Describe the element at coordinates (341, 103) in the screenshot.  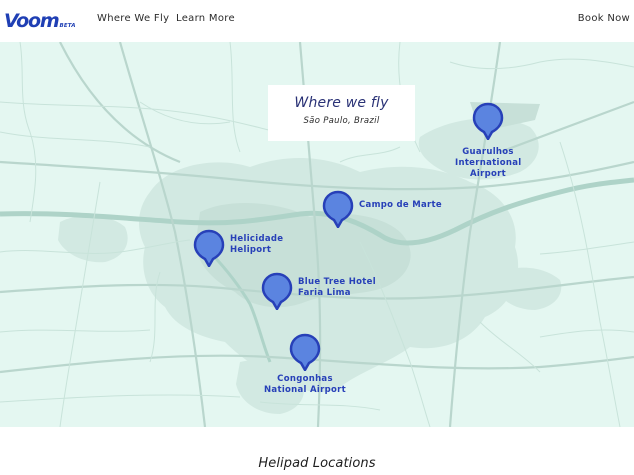
I see `map-title: Where we fly` at that location.